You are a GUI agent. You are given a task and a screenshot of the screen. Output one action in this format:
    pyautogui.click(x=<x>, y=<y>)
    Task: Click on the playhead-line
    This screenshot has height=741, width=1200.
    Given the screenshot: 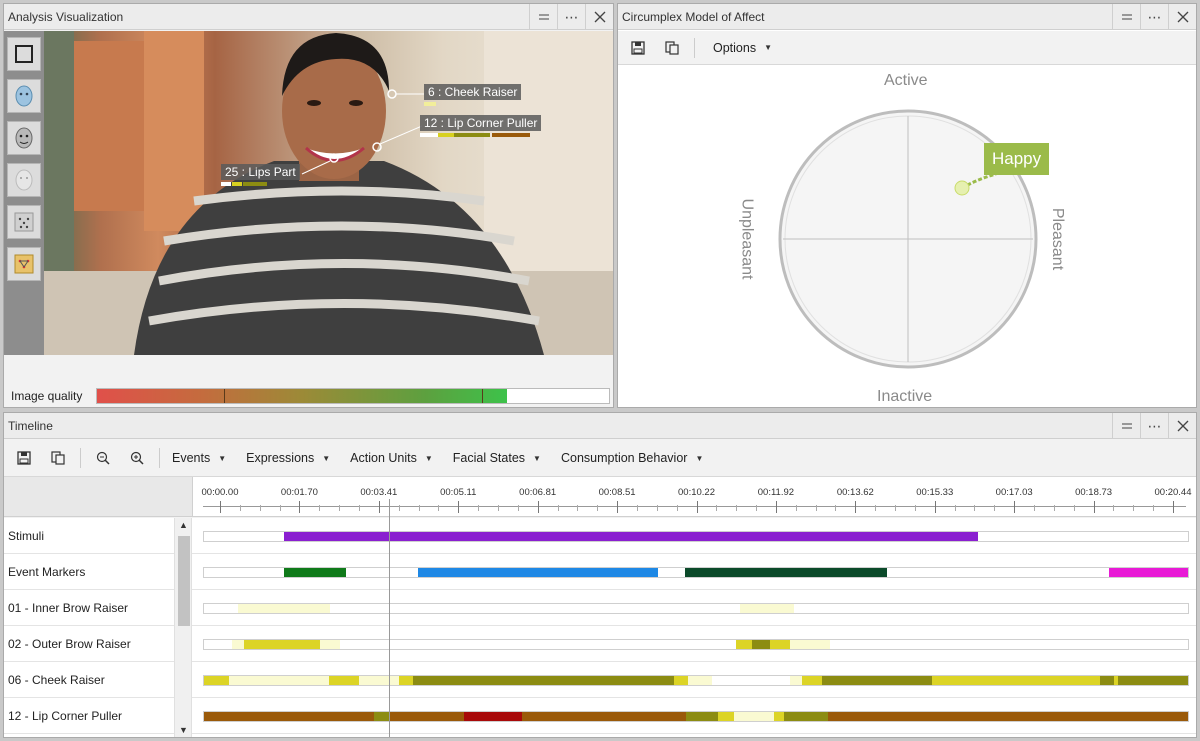 What is the action you would take?
    pyautogui.click(x=389, y=618)
    